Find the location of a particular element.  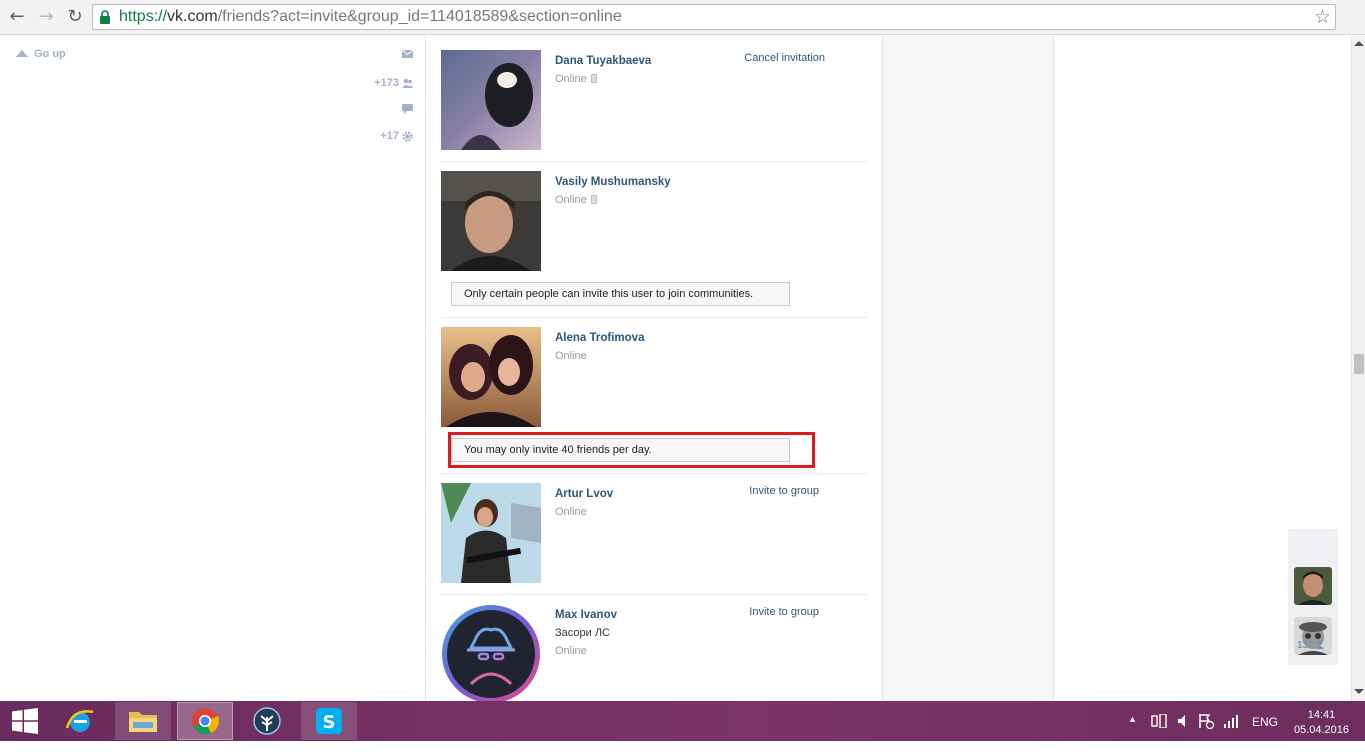

taskbar: S ▲ ENG 14:41 05.04.2016 is located at coordinates (682, 721).